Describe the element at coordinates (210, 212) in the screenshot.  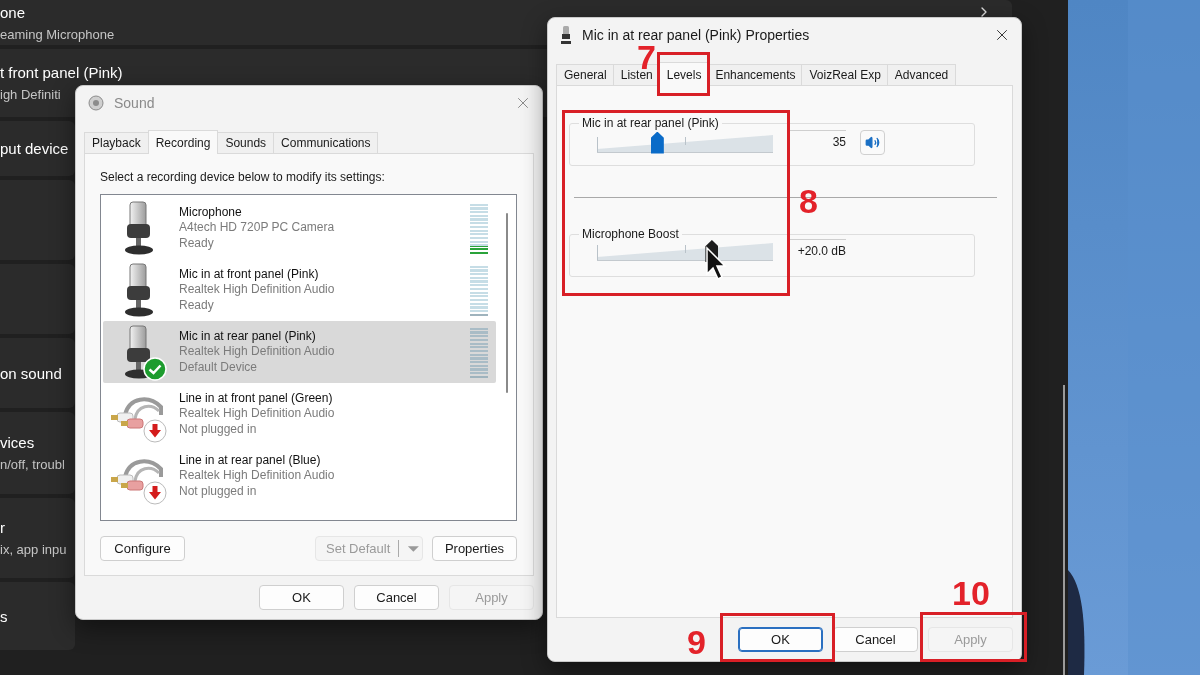
I see `device-name: Microphone` at that location.